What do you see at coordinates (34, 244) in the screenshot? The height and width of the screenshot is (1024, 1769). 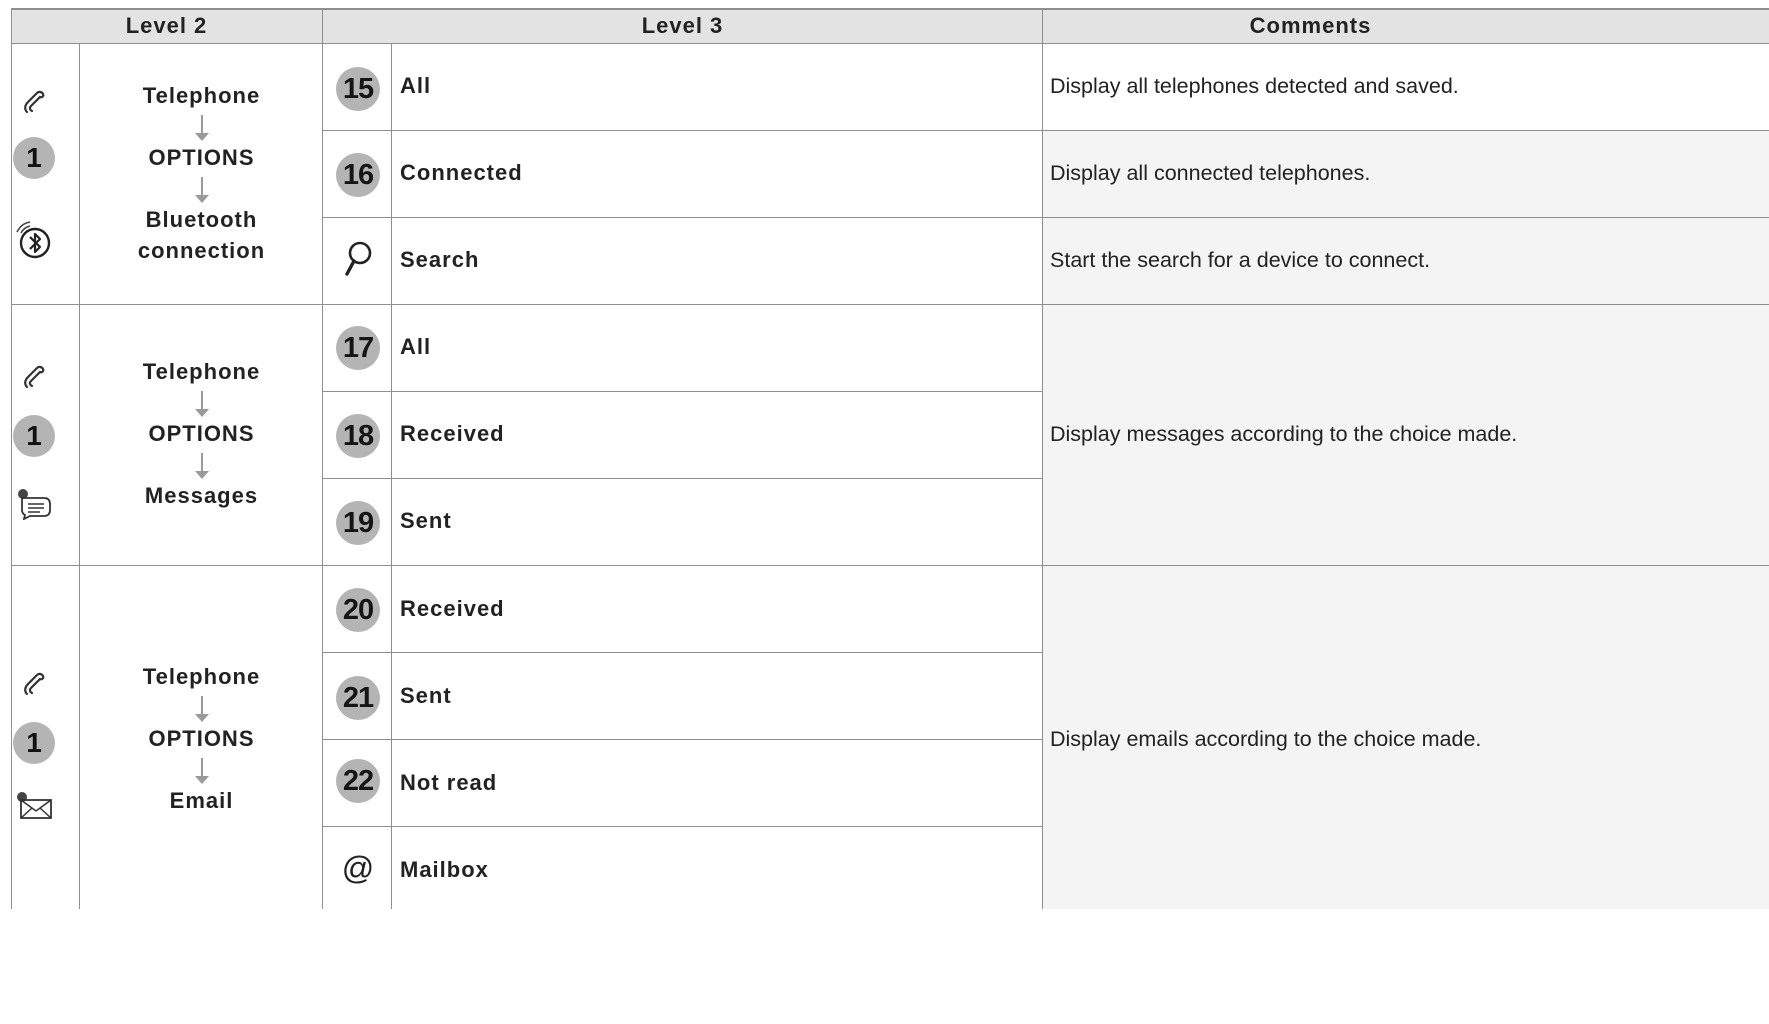 I see `bluetooth-icon` at bounding box center [34, 244].